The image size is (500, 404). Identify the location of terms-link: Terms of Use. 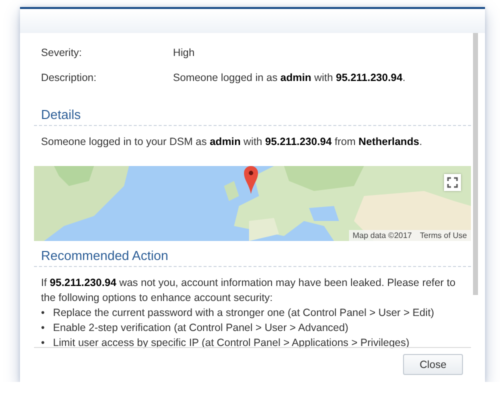
(443, 235).